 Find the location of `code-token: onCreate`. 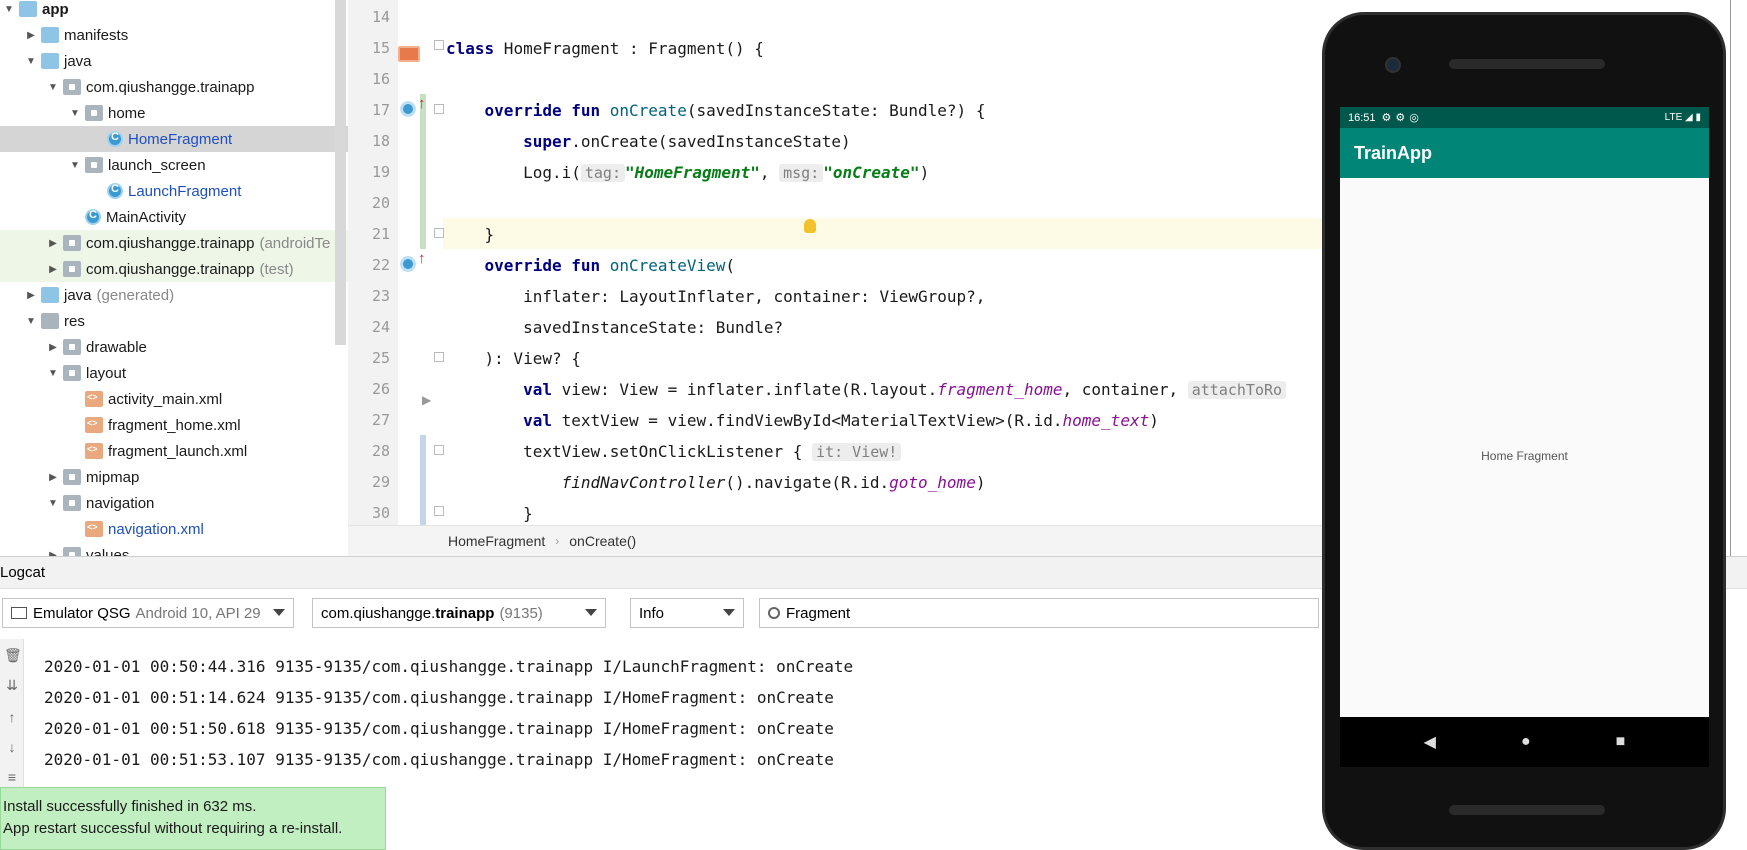

code-token: onCreate is located at coordinates (643, 110).